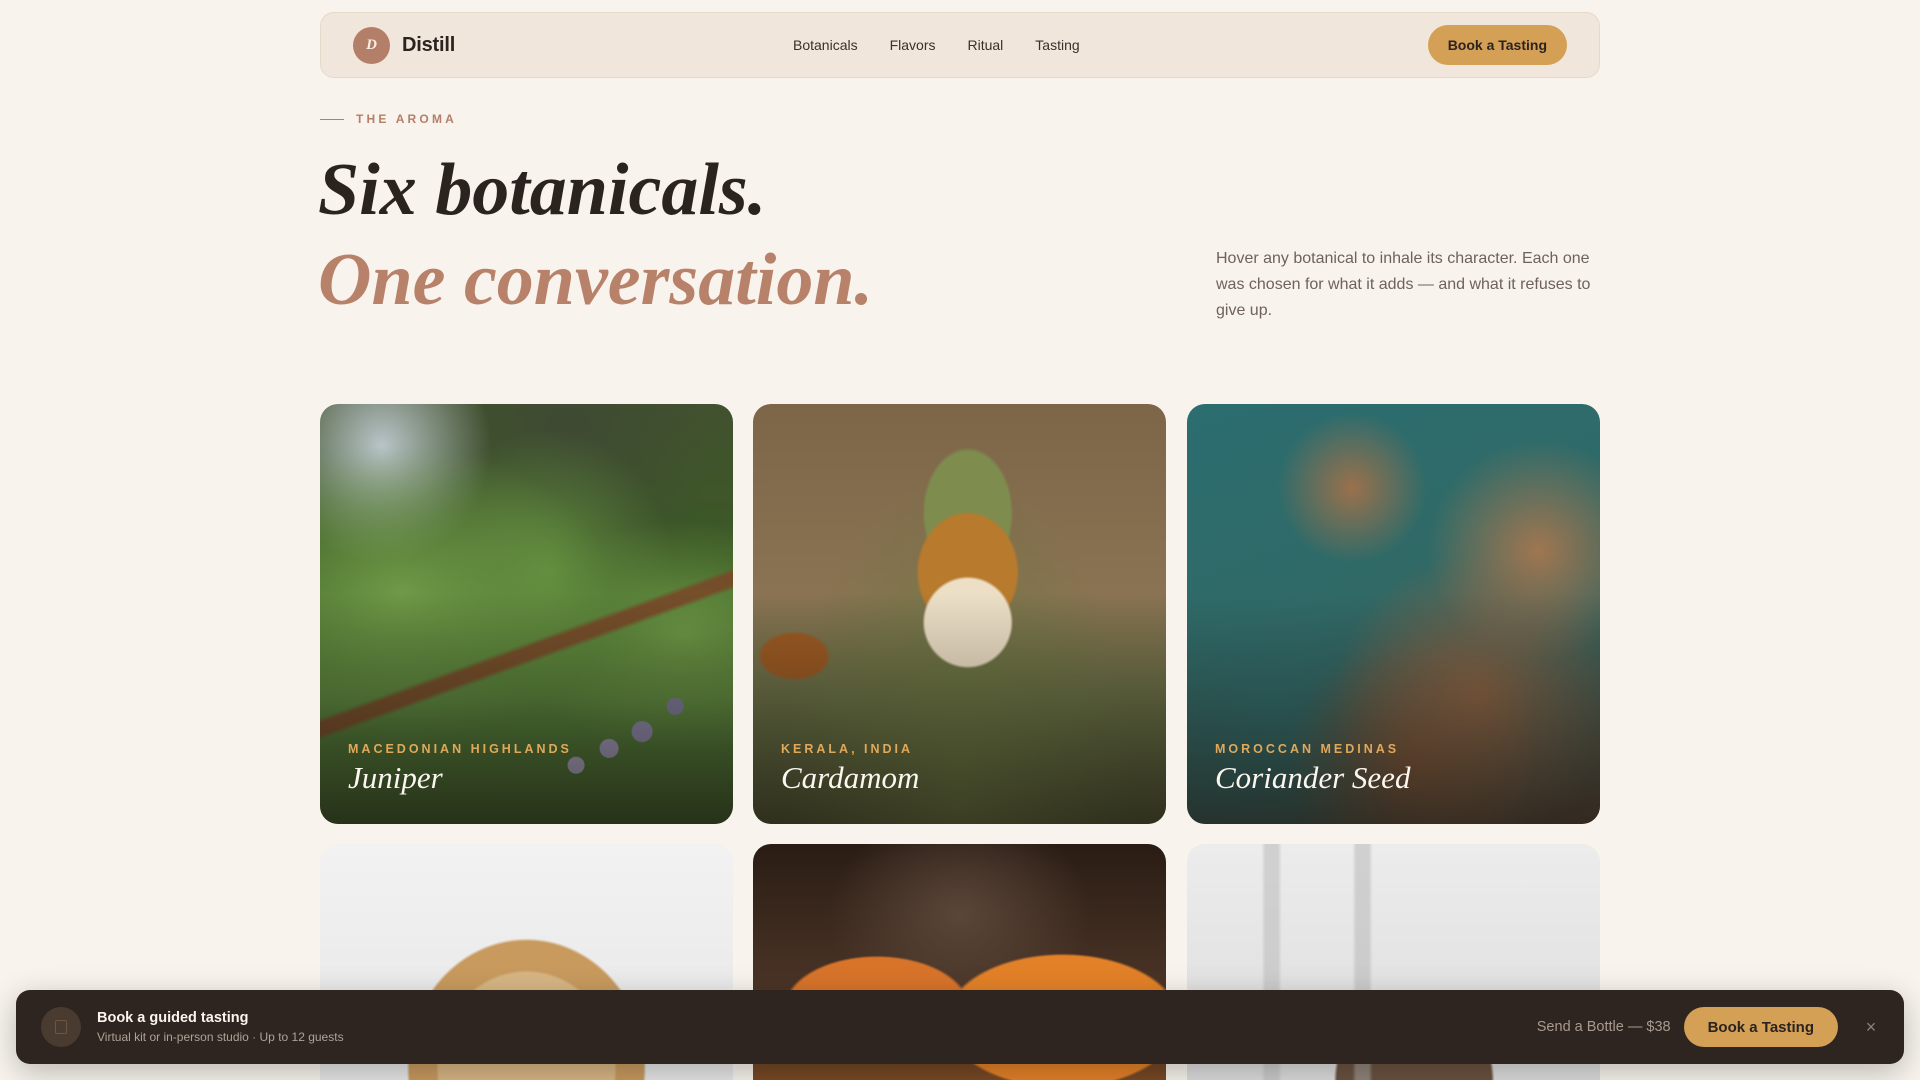 The image size is (1920, 1080). I want to click on book-tasting-button: Book a Tasting, so click(1497, 45).